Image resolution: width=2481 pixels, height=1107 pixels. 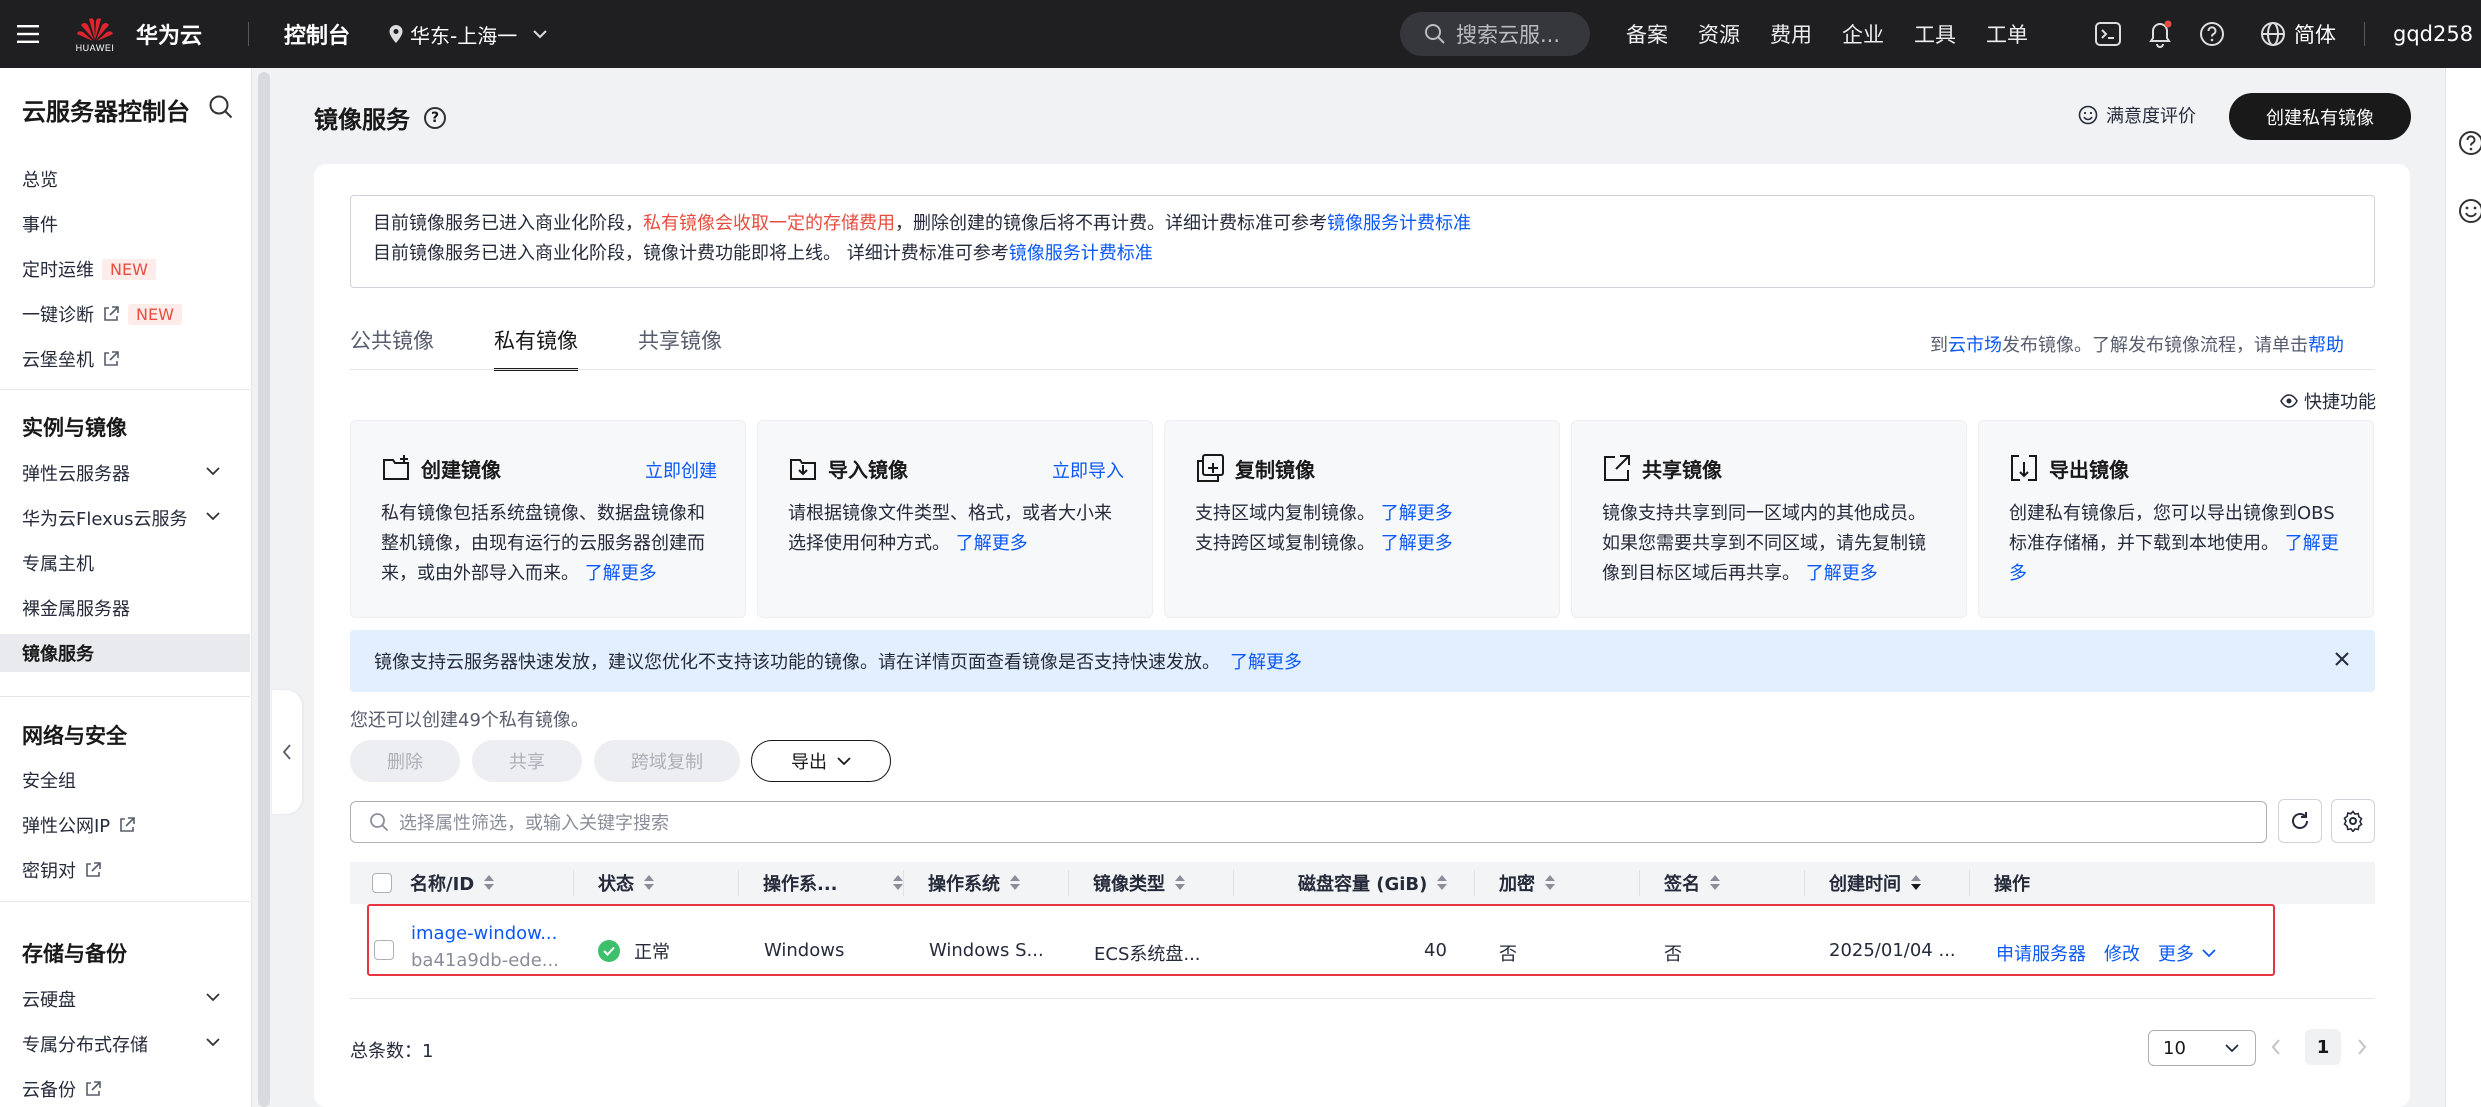 What do you see at coordinates (62, 1089) in the screenshot?
I see `sidebar-item-cbr: 云备份` at bounding box center [62, 1089].